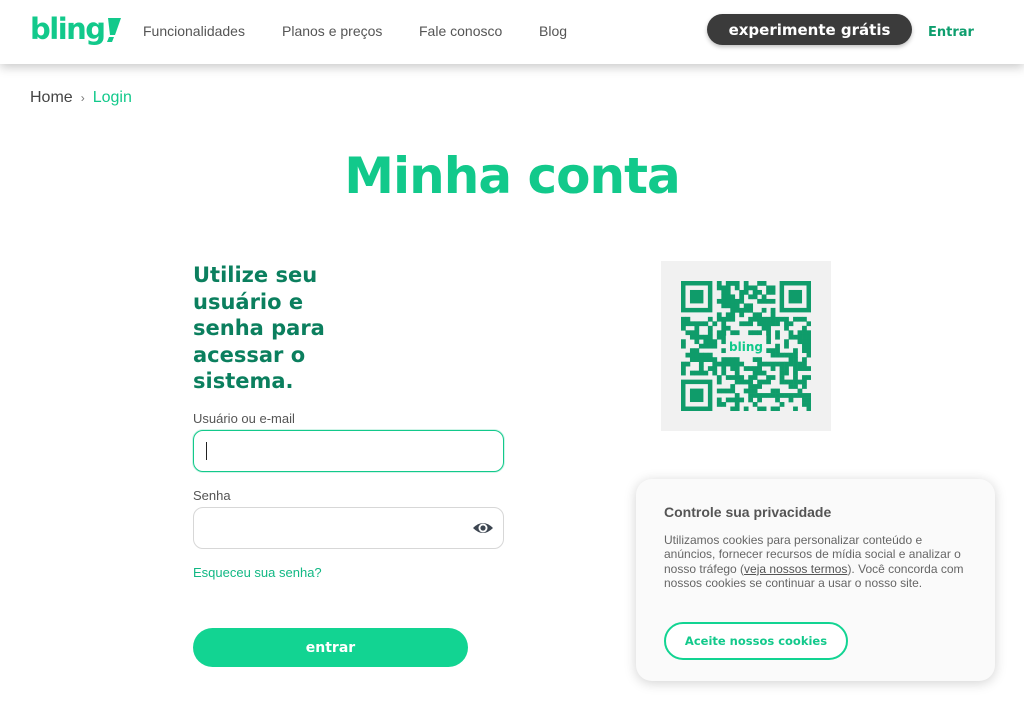  What do you see at coordinates (348, 528) in the screenshot?
I see `password-input` at bounding box center [348, 528].